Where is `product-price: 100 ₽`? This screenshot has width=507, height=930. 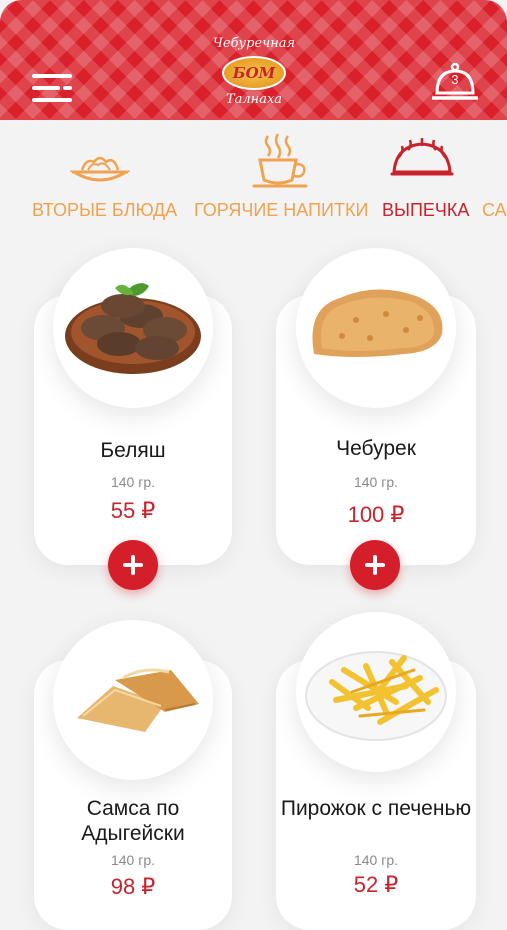 product-price: 100 ₽ is located at coordinates (376, 514).